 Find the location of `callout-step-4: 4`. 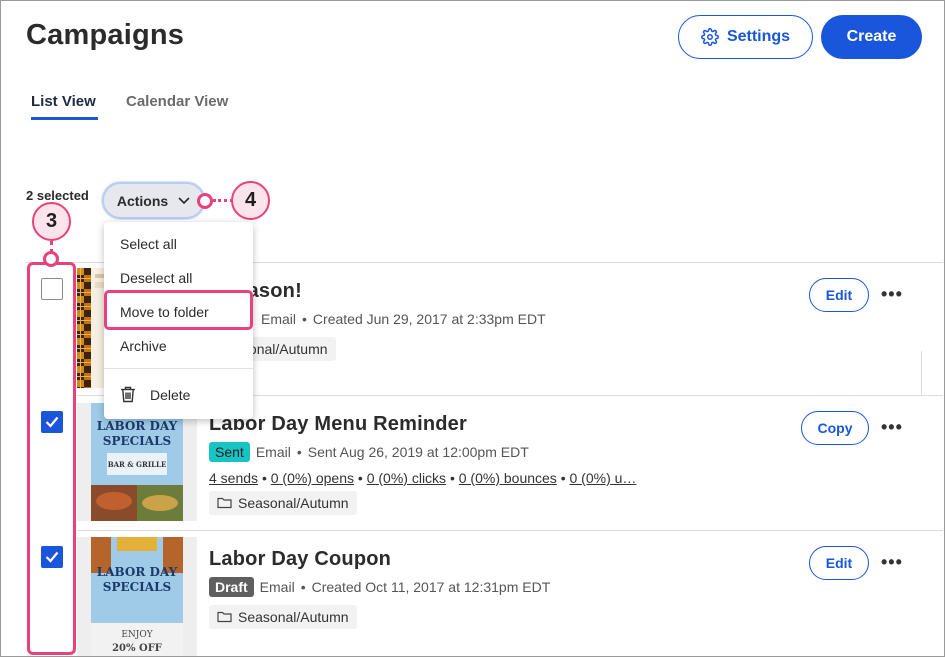

callout-step-4: 4 is located at coordinates (250, 200).